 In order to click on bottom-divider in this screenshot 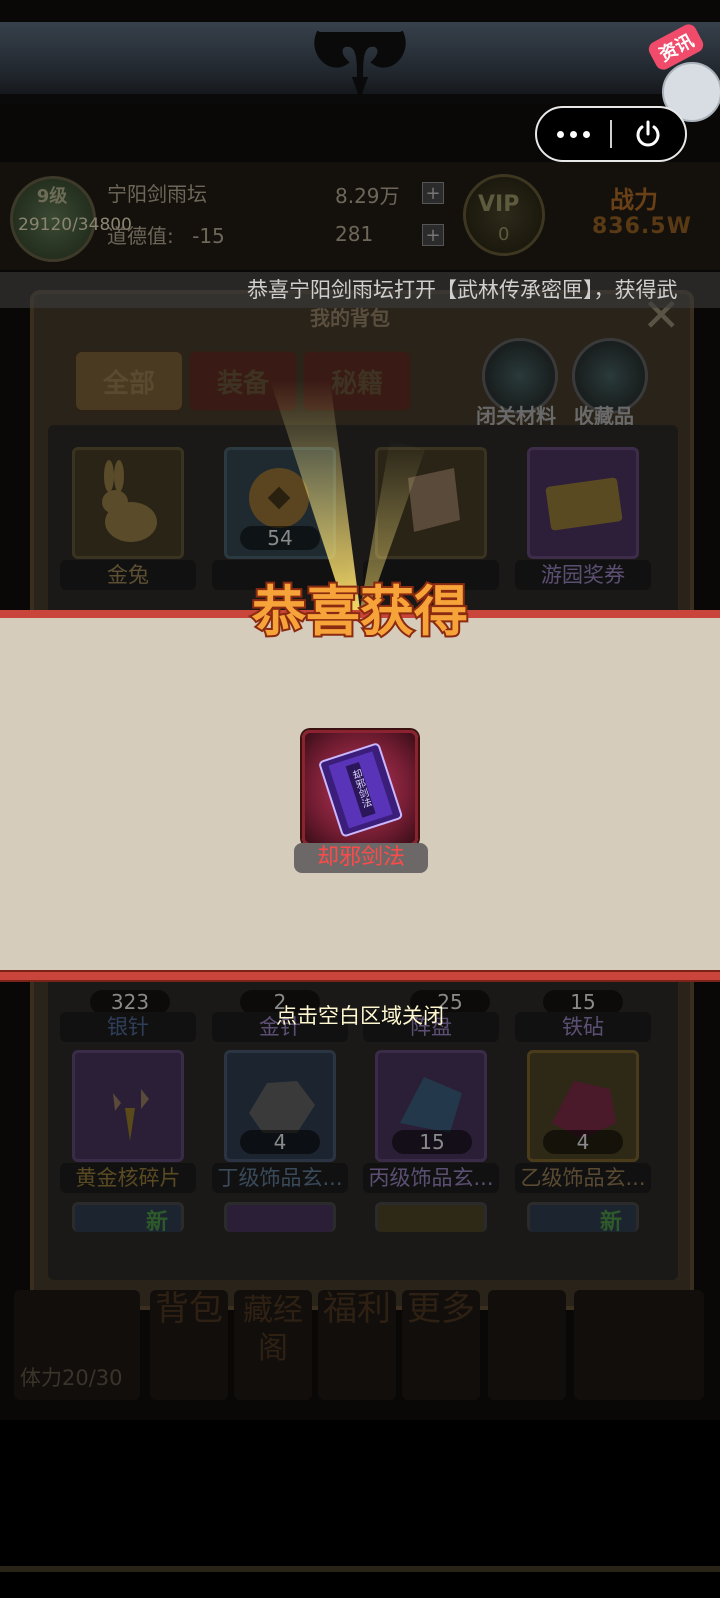, I will do `click(360, 1569)`.